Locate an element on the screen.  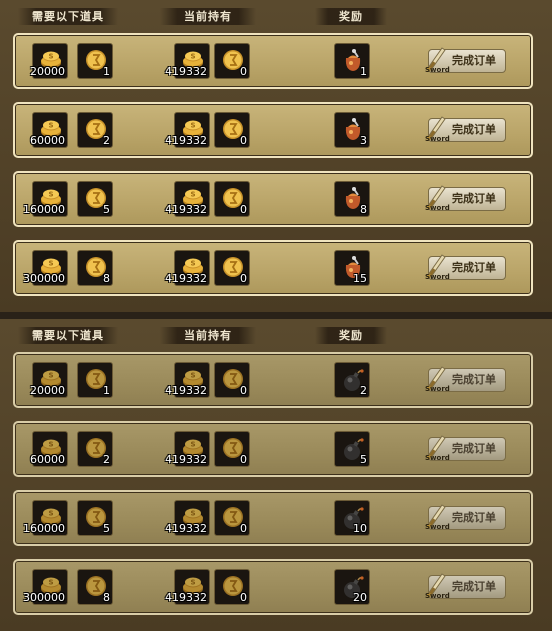
item-count: 300000 is located at coordinates (44, 597).